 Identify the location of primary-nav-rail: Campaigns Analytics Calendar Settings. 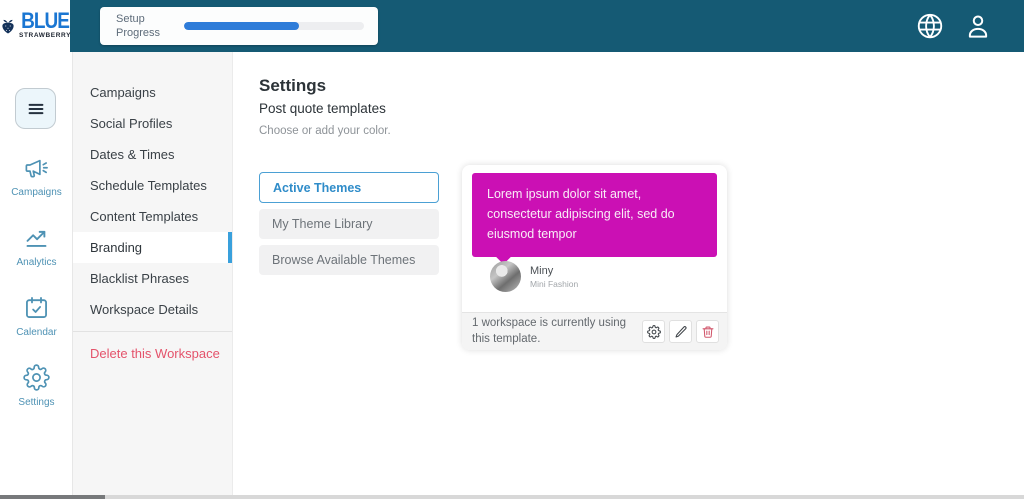
(36, 274).